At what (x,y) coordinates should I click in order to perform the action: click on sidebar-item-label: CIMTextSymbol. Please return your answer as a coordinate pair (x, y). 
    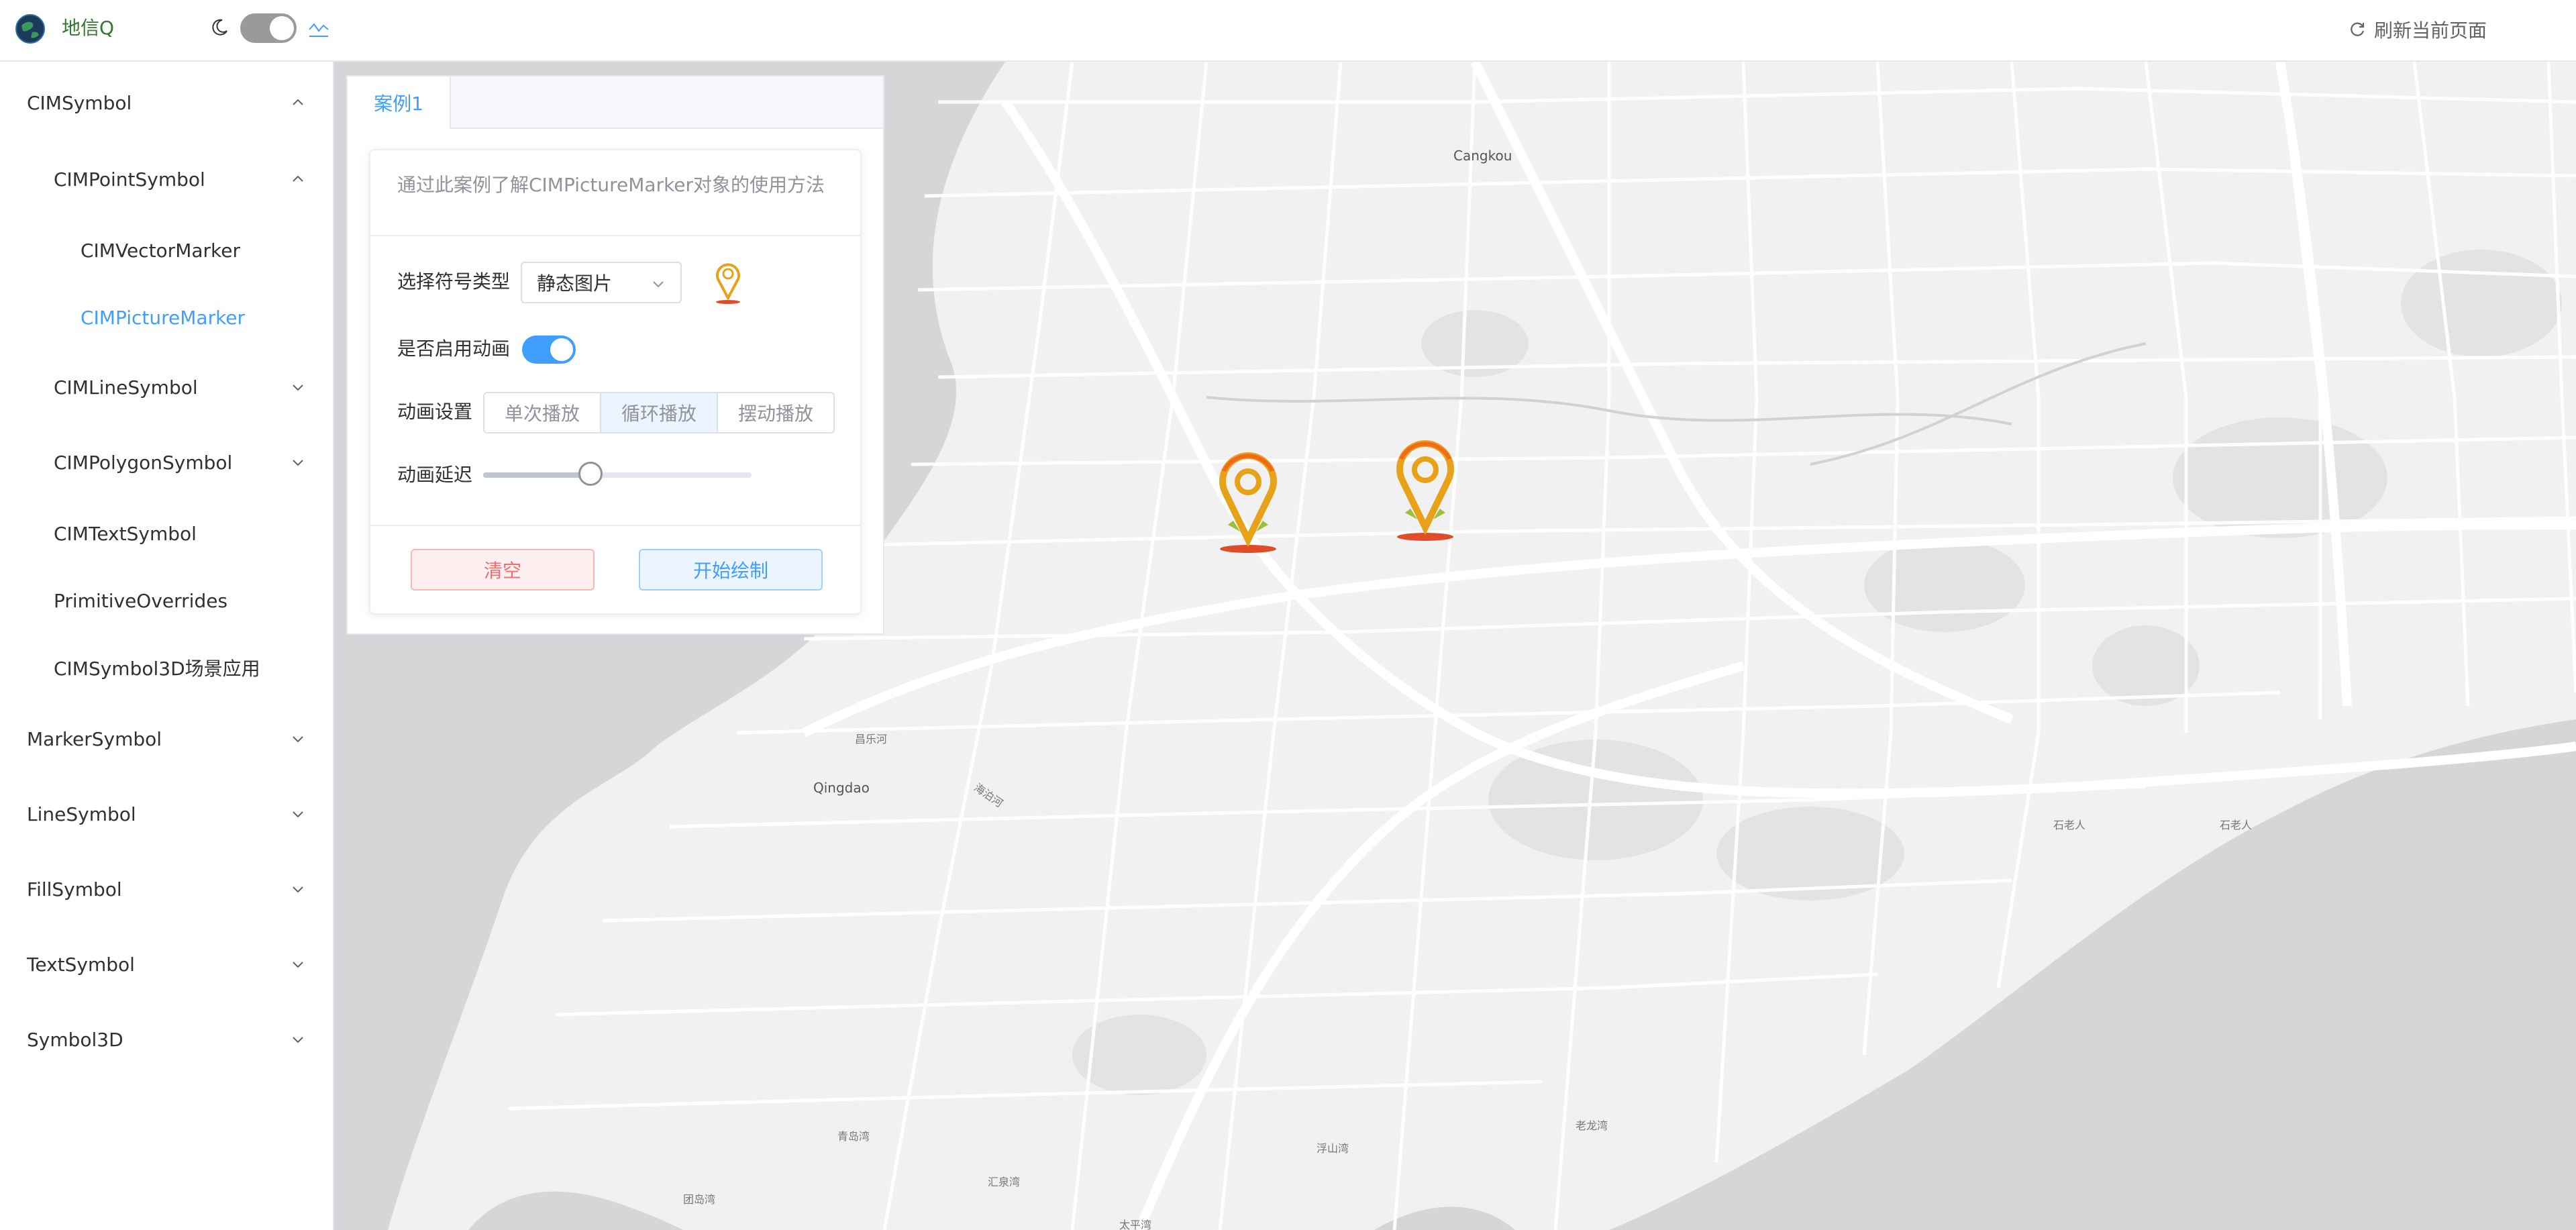
    Looking at the image, I should click on (125, 533).